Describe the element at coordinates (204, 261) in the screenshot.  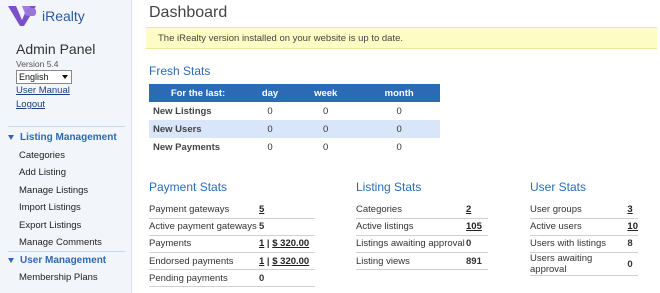
I see `stat-label: Endorsed payments` at that location.